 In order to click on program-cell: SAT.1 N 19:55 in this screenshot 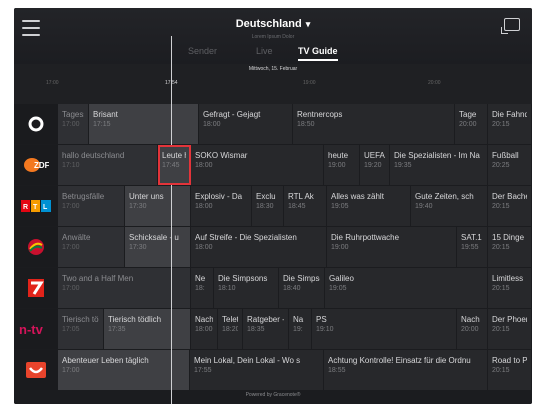, I will do `click(472, 247)`.